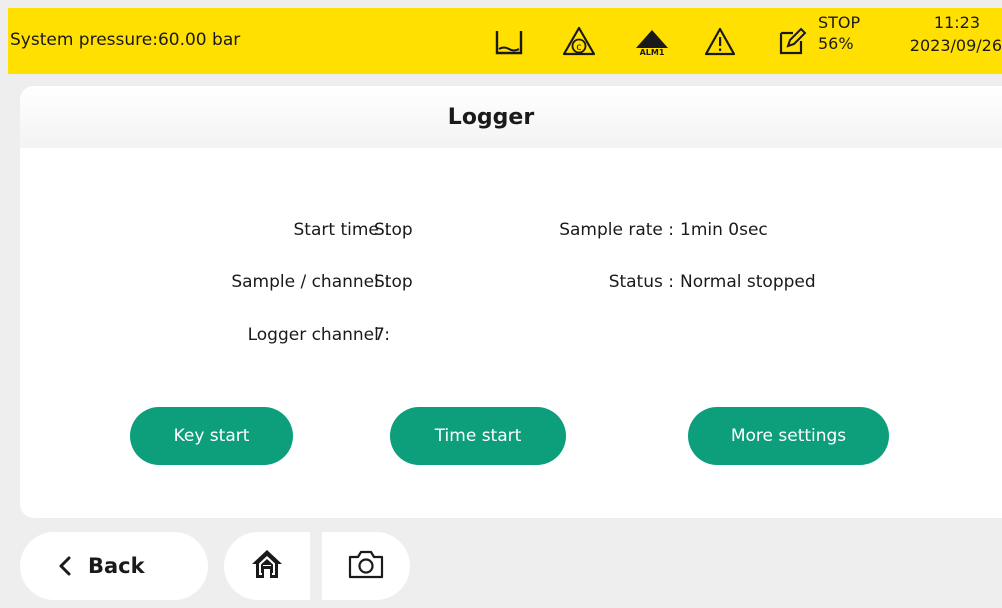 The height and width of the screenshot is (608, 1002). Describe the element at coordinates (393, 230) in the screenshot. I see `start-time-value: Stop` at that location.